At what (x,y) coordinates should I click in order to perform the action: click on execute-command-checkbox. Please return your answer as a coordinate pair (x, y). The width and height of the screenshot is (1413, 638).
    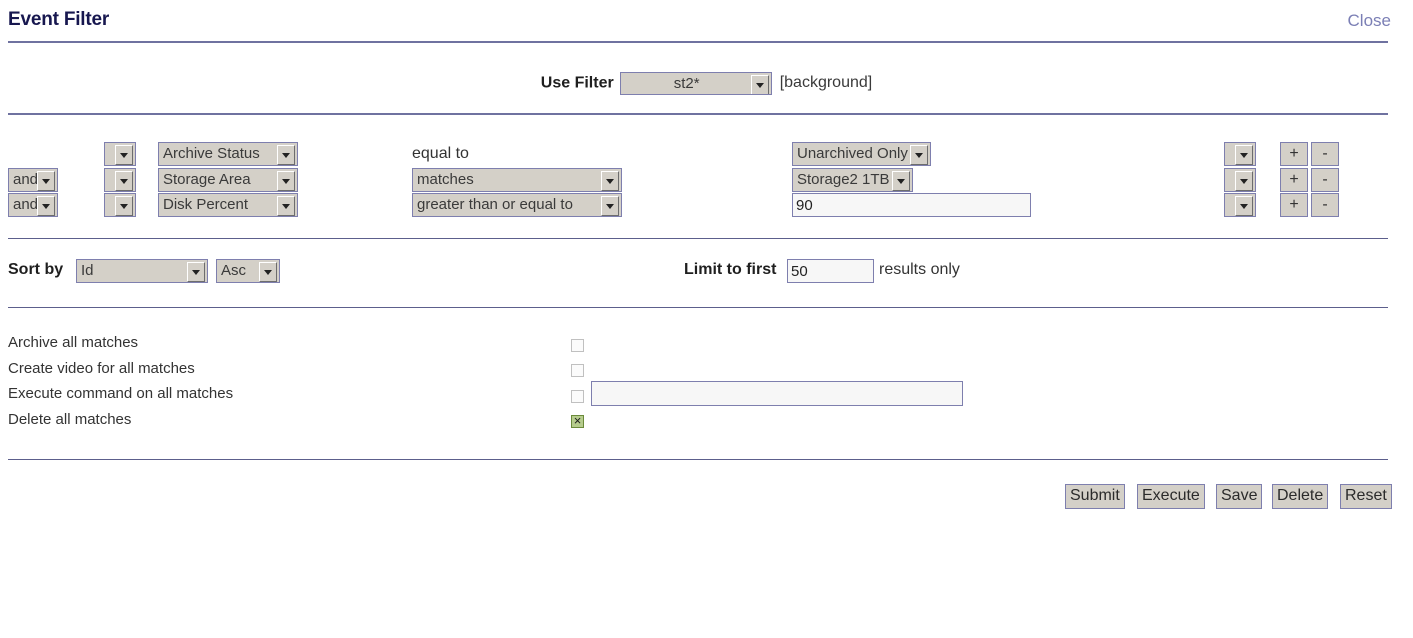
    Looking at the image, I should click on (577, 396).